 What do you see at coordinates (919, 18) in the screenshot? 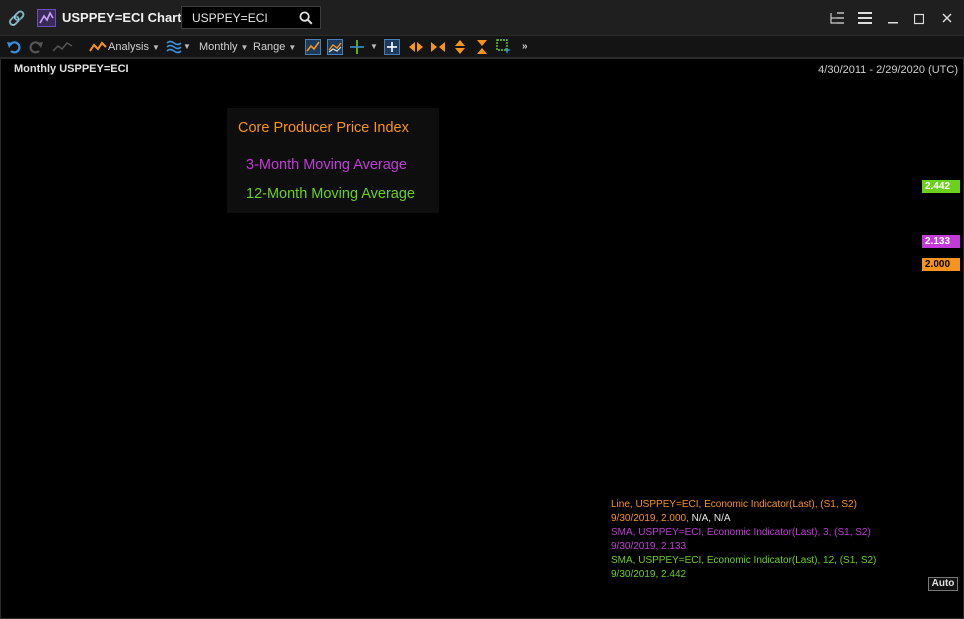
I see `maximize-icon` at bounding box center [919, 18].